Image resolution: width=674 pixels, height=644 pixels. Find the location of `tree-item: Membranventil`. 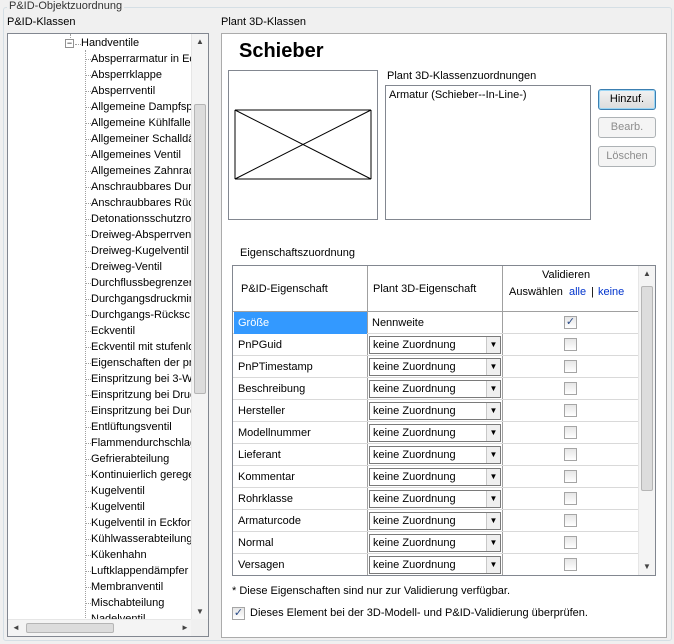

tree-item: Membranventil is located at coordinates (127, 587).